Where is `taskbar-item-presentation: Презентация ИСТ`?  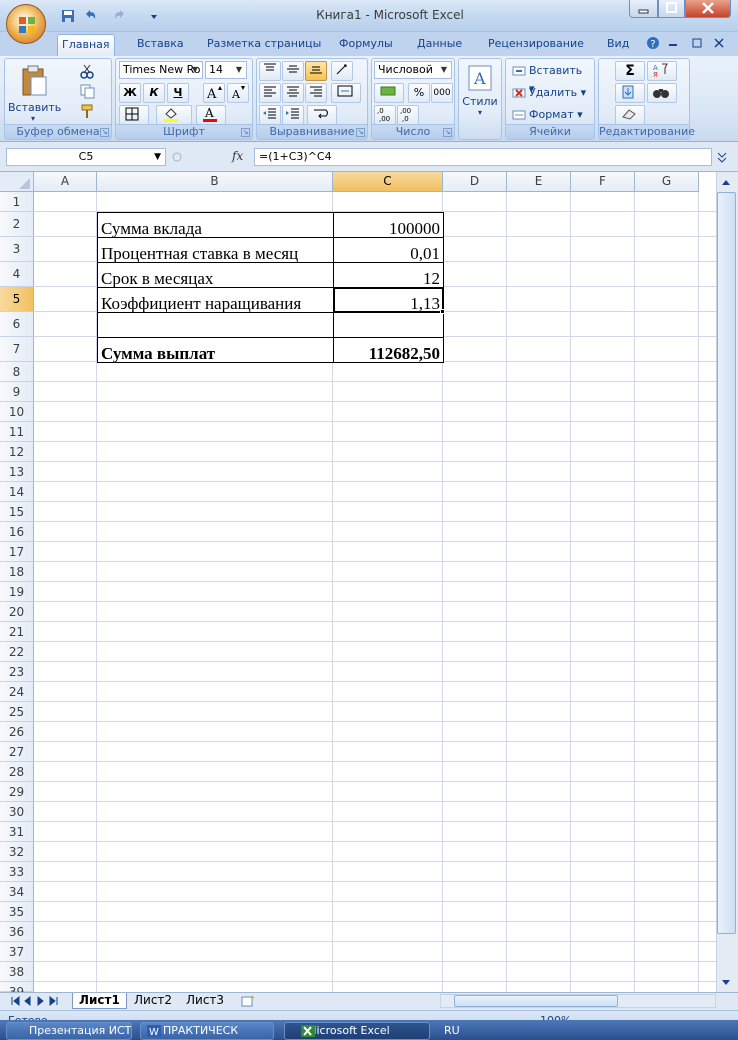
taskbar-item-presentation: Презентация ИСТ is located at coordinates (69, 1031).